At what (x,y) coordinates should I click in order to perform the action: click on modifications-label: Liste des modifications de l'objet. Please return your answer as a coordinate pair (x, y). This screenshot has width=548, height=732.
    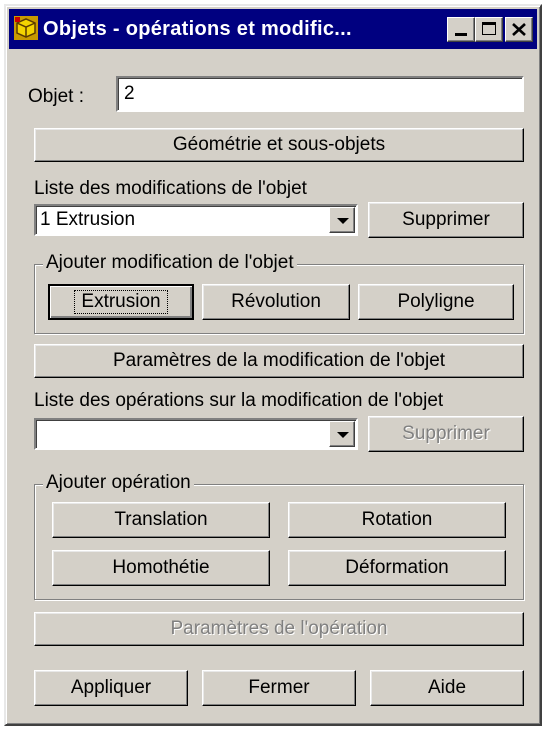
    Looking at the image, I should click on (170, 188).